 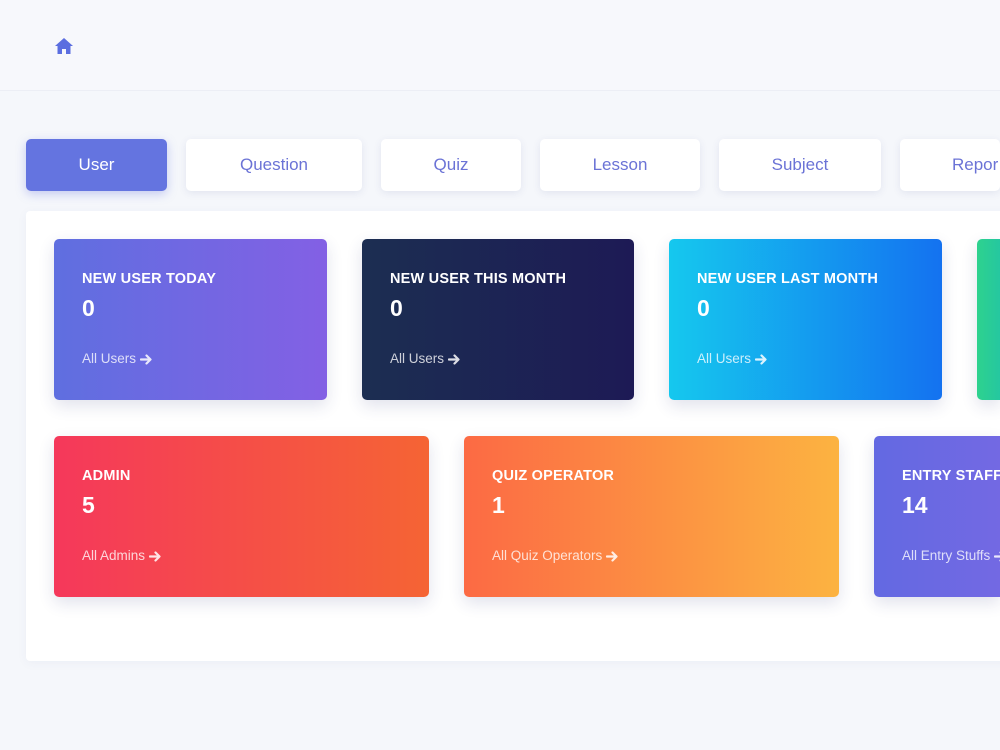 What do you see at coordinates (500, 45) in the screenshot?
I see `top-bar` at bounding box center [500, 45].